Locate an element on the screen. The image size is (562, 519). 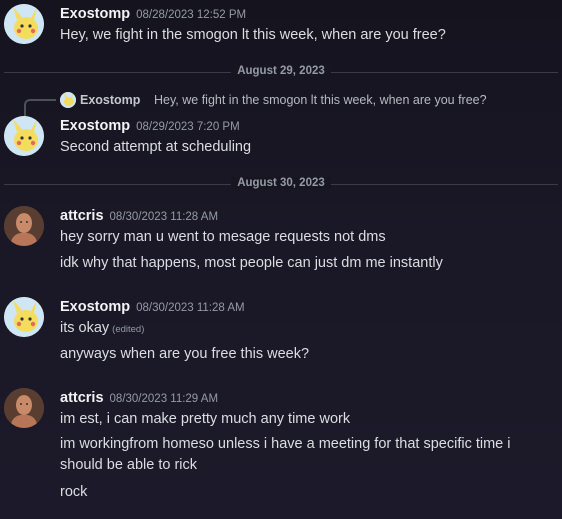
edited-label: (edited) is located at coordinates (128, 329).